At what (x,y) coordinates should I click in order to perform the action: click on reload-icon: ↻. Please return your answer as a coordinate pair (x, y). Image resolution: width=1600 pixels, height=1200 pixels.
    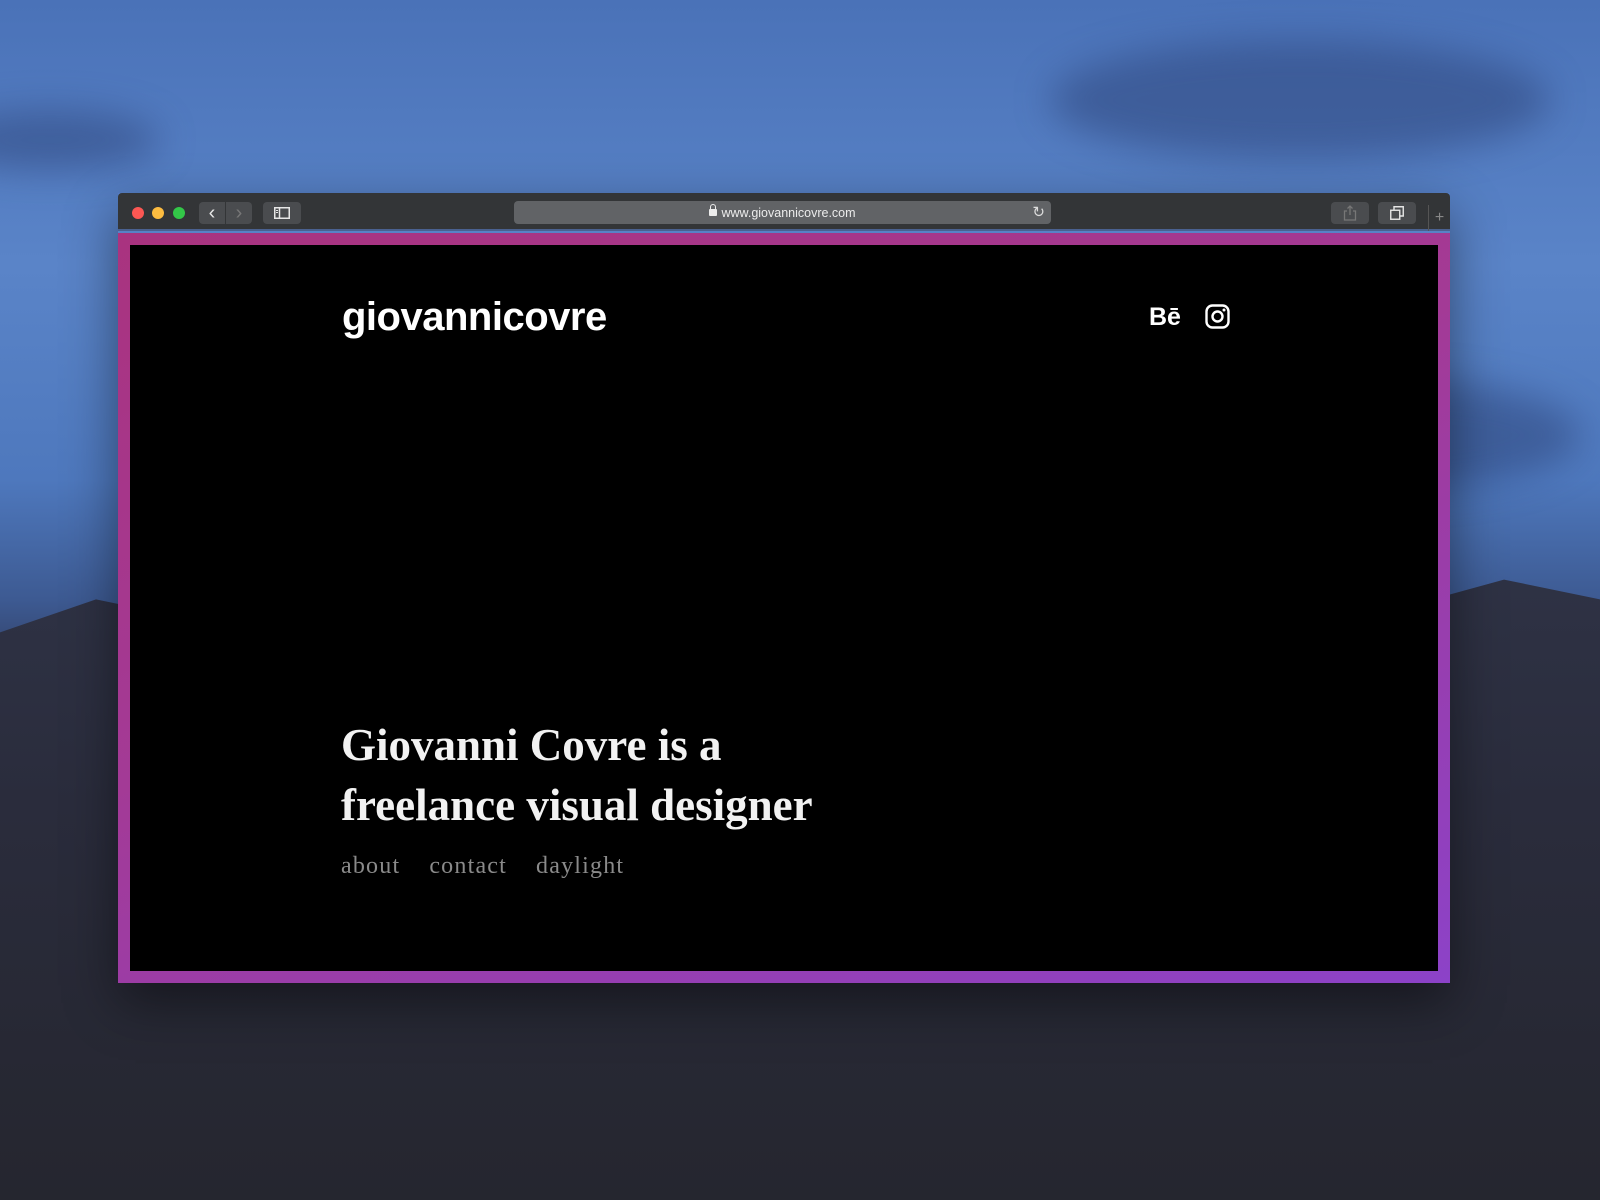
    Looking at the image, I should click on (1038, 212).